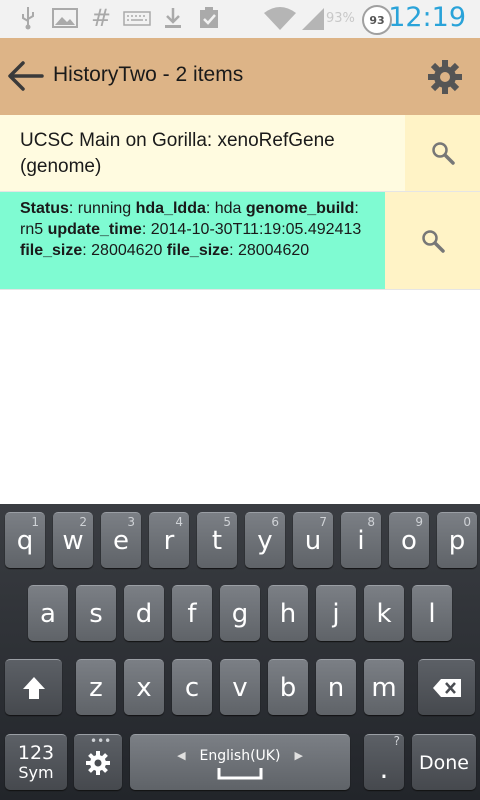 Image resolution: width=480 pixels, height=800 pixels. I want to click on key-m: m, so click(384, 687).